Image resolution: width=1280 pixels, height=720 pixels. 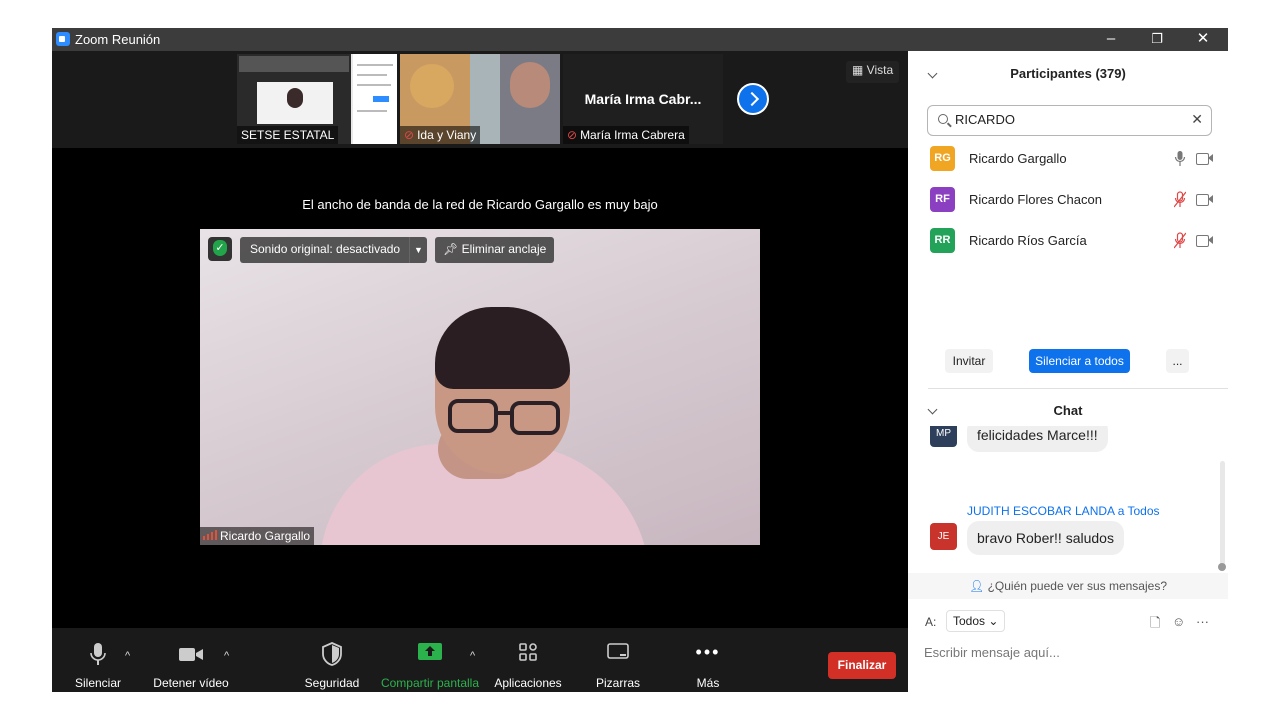 I want to click on share-options-caret-icon: ^, so click(x=472, y=656).